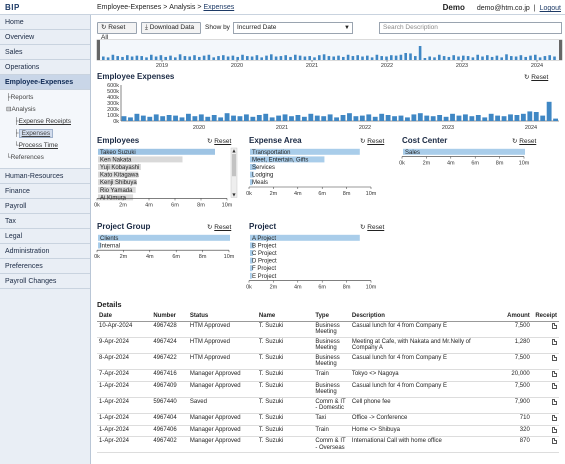 Image resolution: width=565 pixels, height=464 pixels. I want to click on column-header-description: Description, so click(414, 316).